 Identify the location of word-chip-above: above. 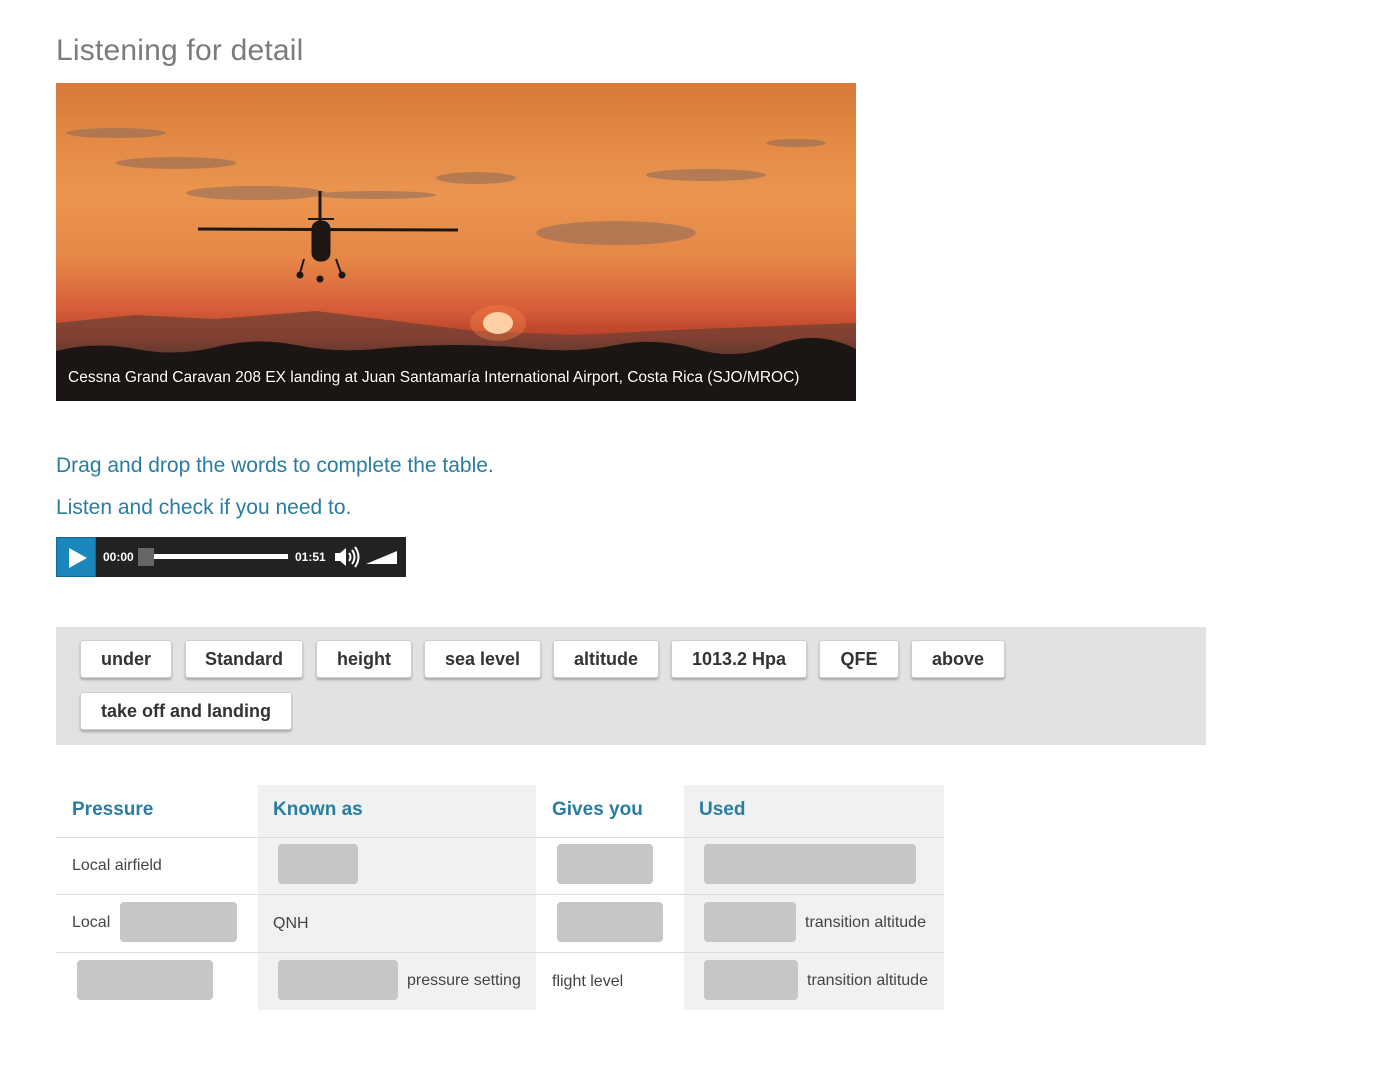
(958, 659).